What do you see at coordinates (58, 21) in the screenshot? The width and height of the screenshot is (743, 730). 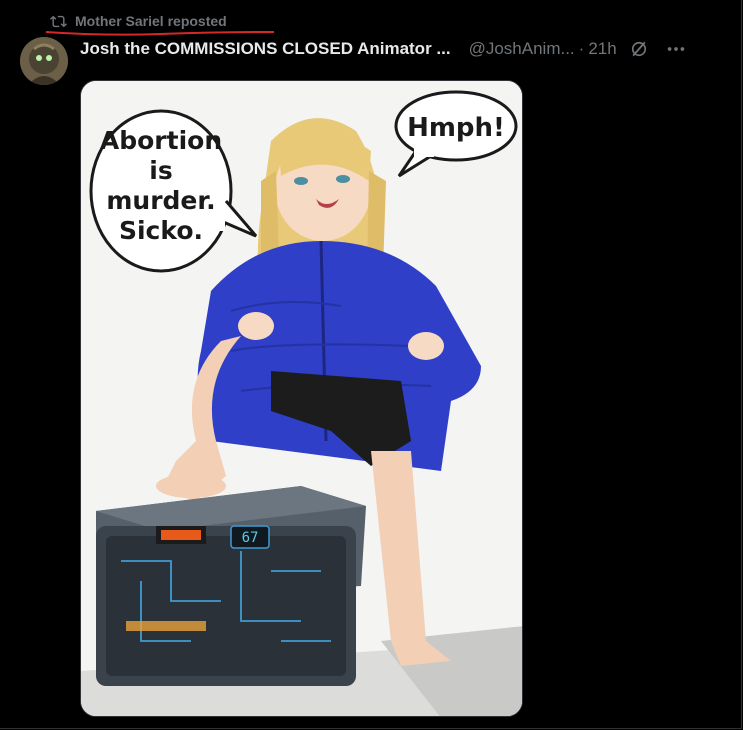 I see `repost-icon` at bounding box center [58, 21].